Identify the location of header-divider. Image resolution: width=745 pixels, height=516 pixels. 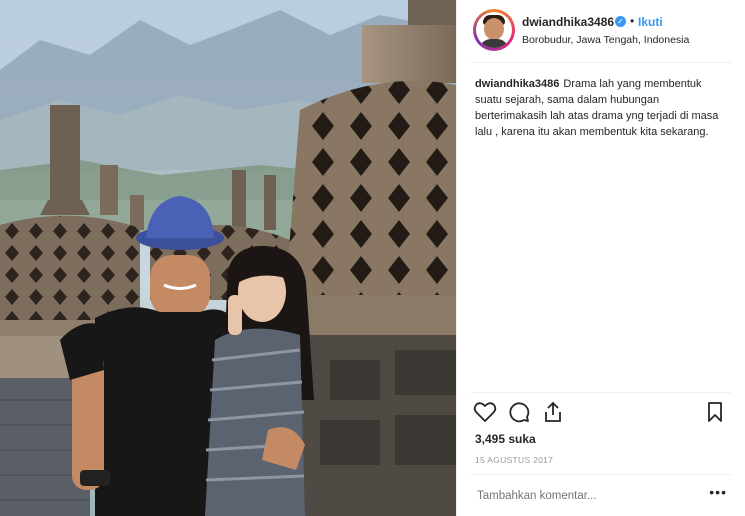
(601, 62).